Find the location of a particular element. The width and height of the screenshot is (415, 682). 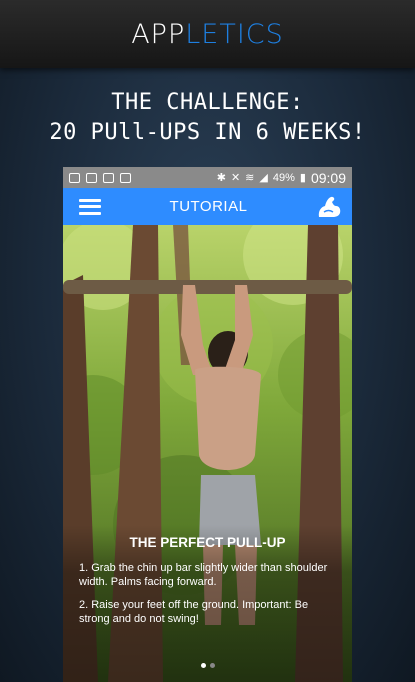

app-notification-icon is located at coordinates (108, 177).